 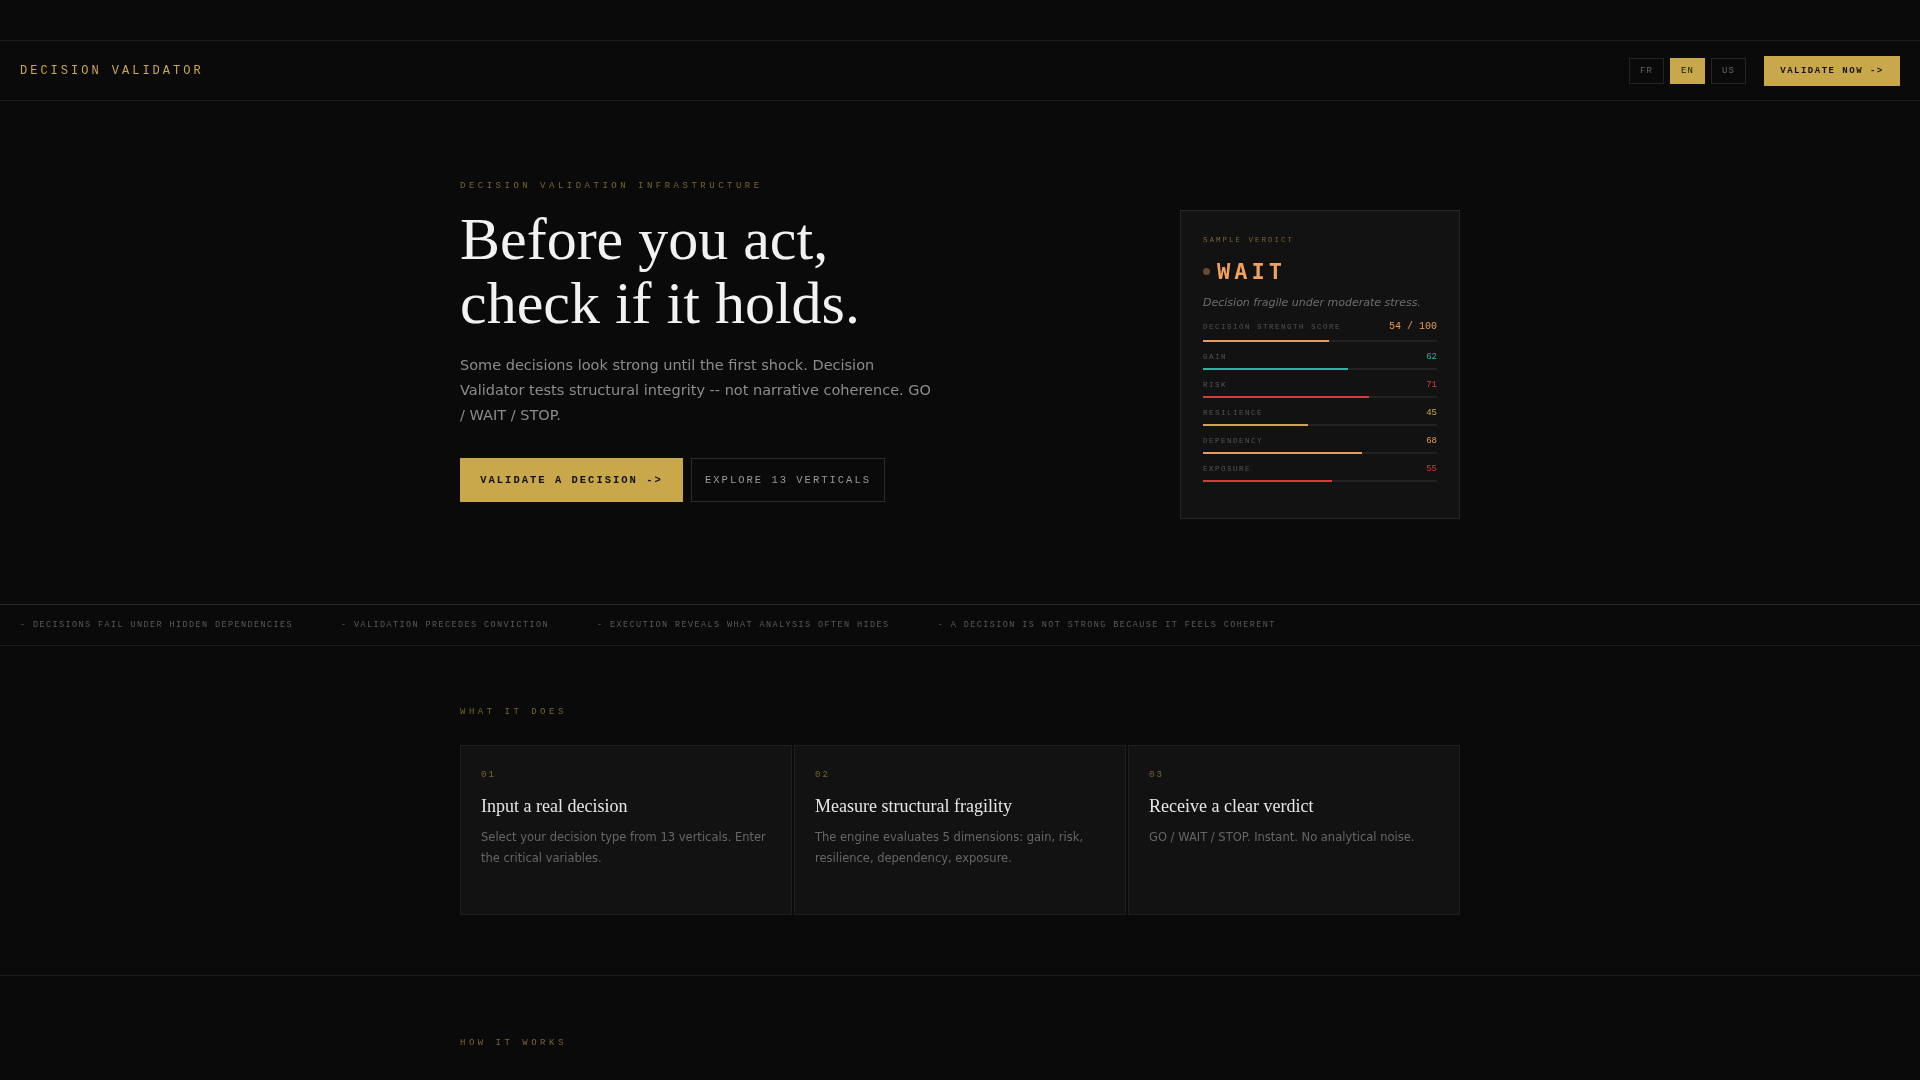 I want to click on metric-value: 71, so click(x=1431, y=385).